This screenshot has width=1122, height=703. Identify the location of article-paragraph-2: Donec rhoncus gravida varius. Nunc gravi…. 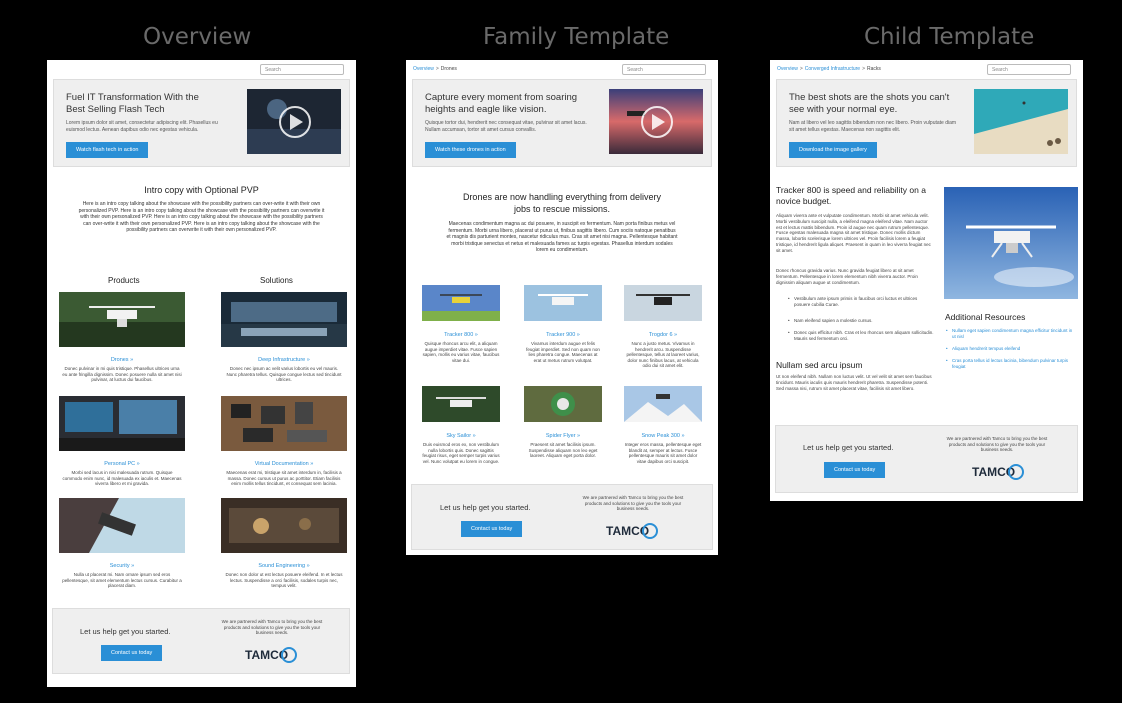
(847, 276).